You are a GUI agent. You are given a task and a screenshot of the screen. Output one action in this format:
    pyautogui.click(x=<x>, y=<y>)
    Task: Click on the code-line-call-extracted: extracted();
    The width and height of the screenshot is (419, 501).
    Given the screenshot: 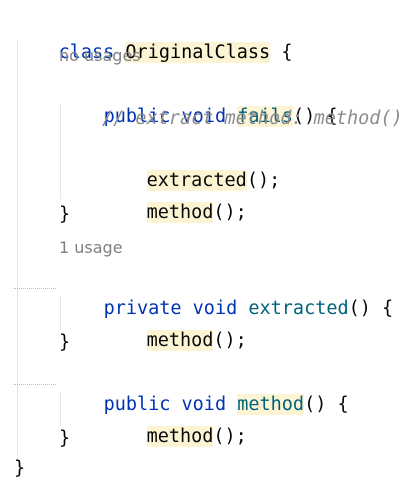 What is the action you would take?
    pyautogui.click(x=191, y=163)
    